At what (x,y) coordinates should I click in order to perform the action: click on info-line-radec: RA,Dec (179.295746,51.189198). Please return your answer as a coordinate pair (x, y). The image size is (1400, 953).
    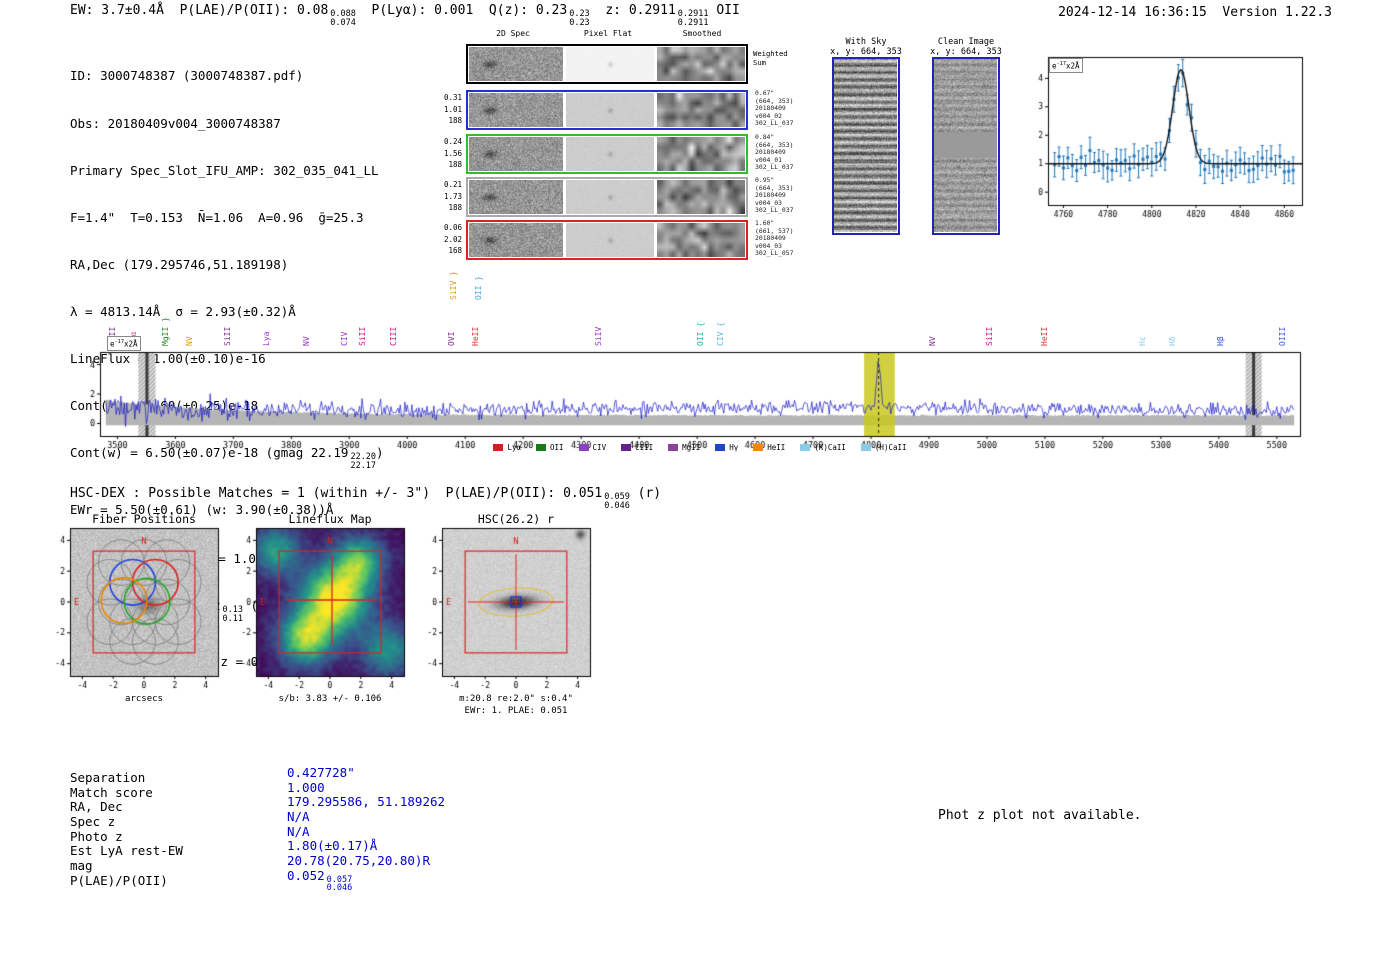
    Looking at the image, I should click on (179, 264).